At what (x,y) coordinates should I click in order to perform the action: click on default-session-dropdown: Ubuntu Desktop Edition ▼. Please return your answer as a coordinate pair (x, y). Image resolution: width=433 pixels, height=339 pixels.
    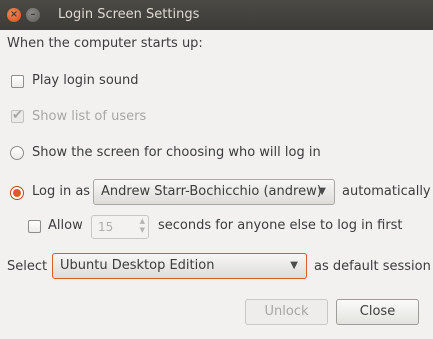
    Looking at the image, I should click on (179, 266).